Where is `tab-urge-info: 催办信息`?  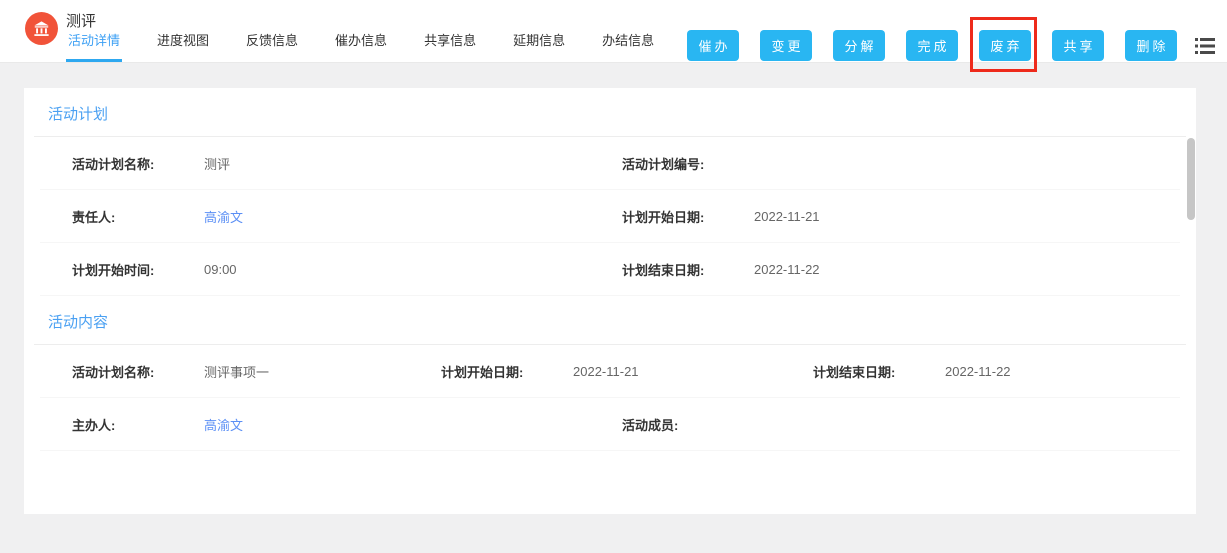
tab-urge-info: 催办信息 is located at coordinates (361, 42).